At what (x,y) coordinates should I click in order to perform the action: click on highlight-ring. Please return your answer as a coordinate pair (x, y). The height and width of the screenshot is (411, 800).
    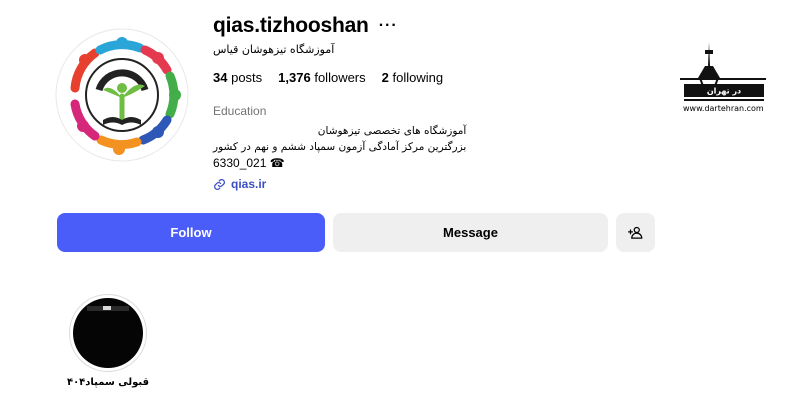
    Looking at the image, I should click on (108, 333).